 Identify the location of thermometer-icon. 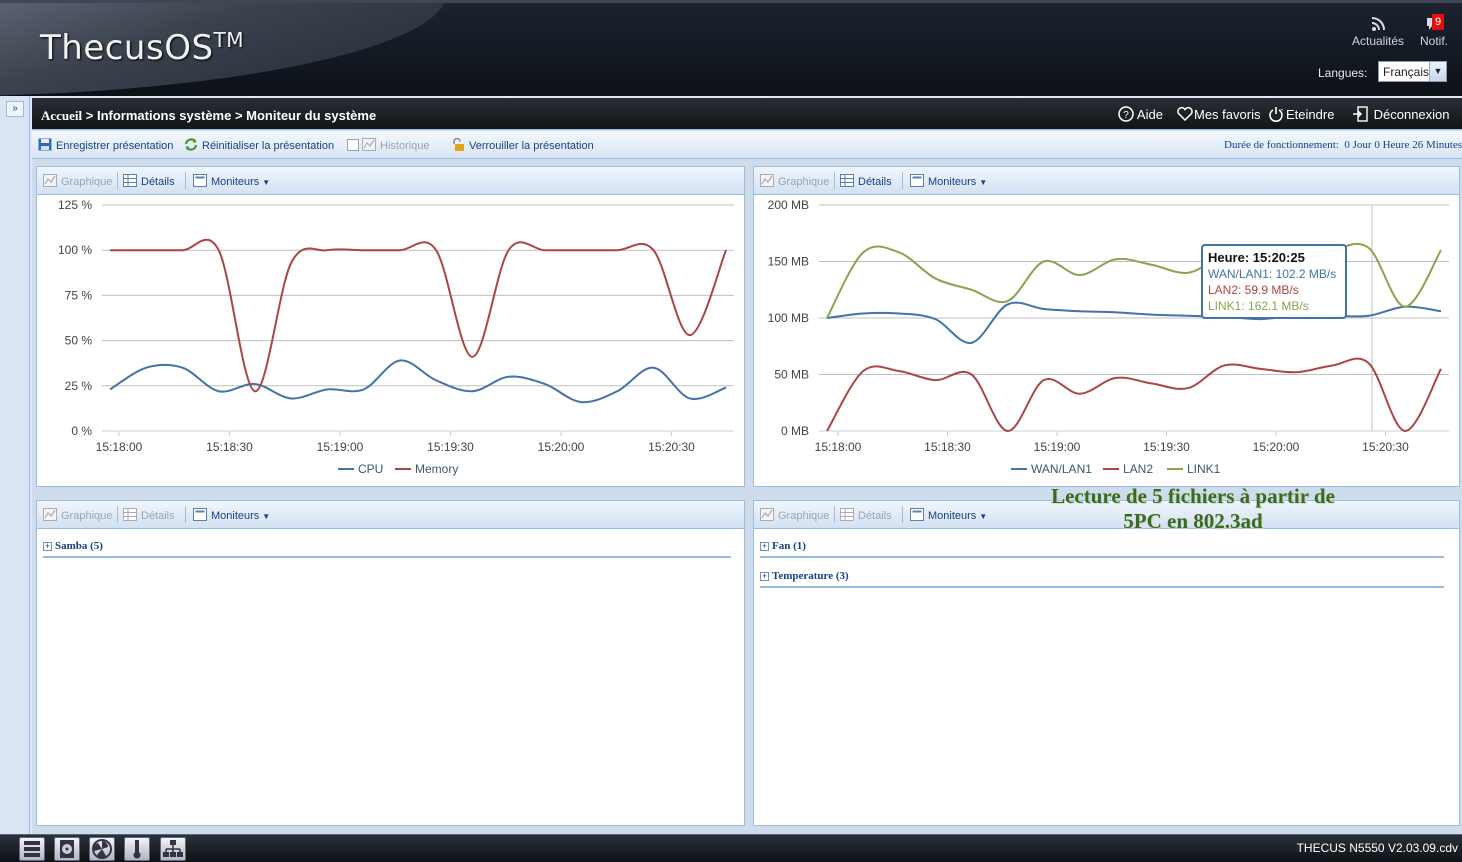
(137, 849).